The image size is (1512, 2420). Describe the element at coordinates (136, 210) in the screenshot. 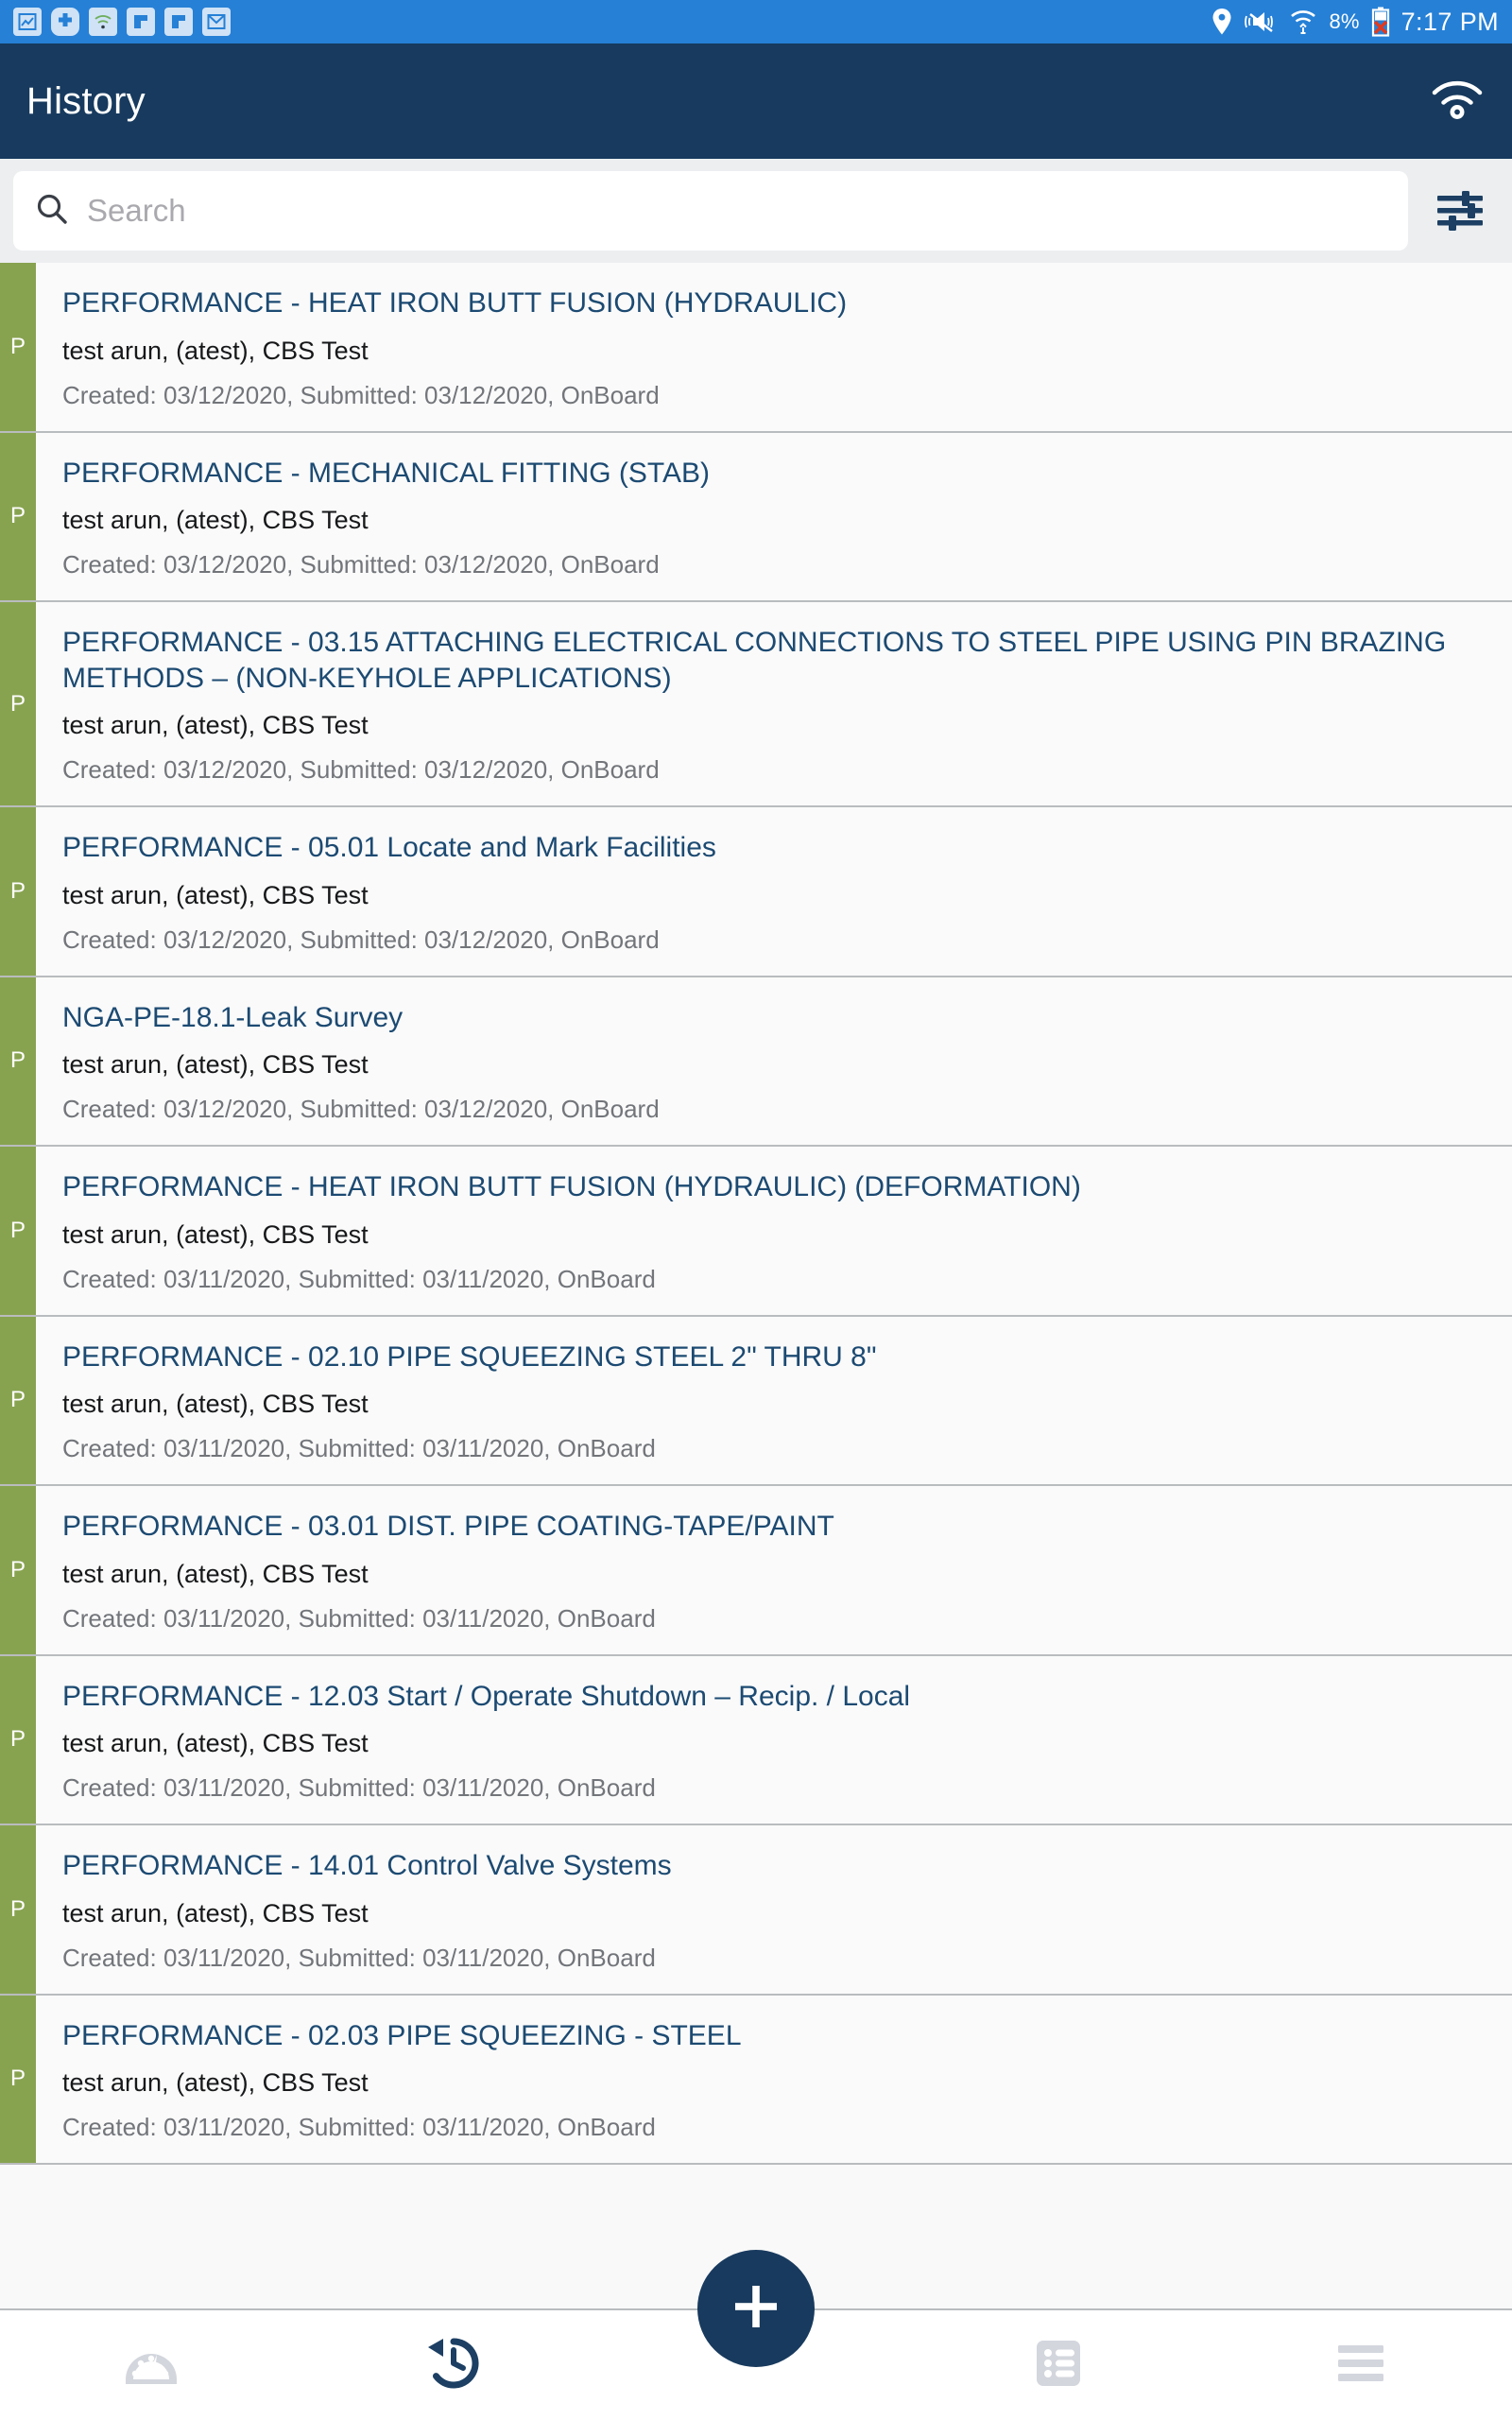

I see `search-placeholder: Search` at that location.